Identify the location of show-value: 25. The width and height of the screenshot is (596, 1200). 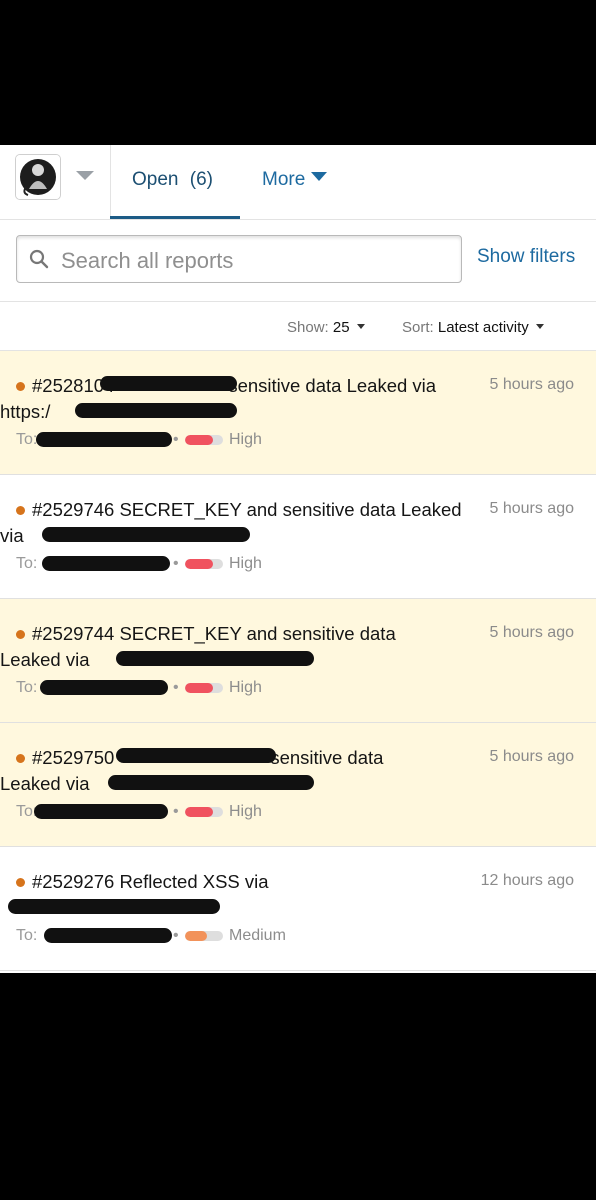
(341, 327).